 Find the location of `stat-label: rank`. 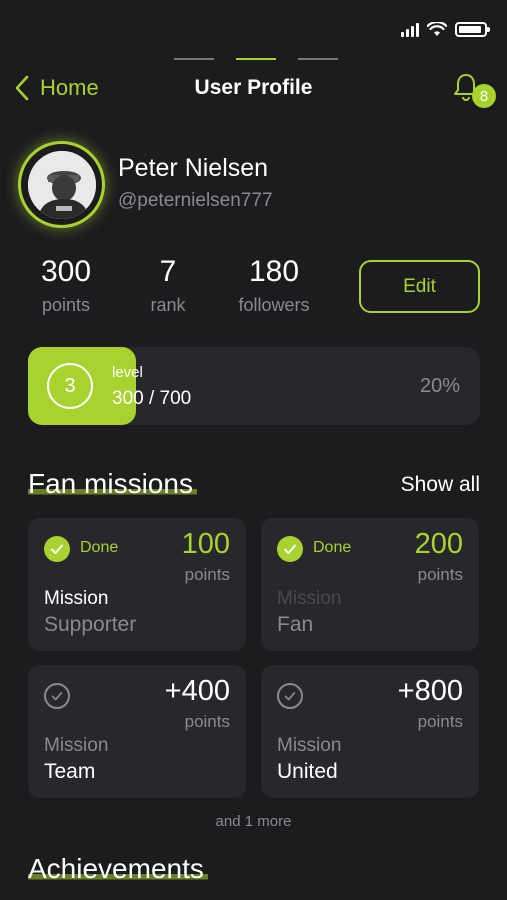

stat-label: rank is located at coordinates (168, 305).